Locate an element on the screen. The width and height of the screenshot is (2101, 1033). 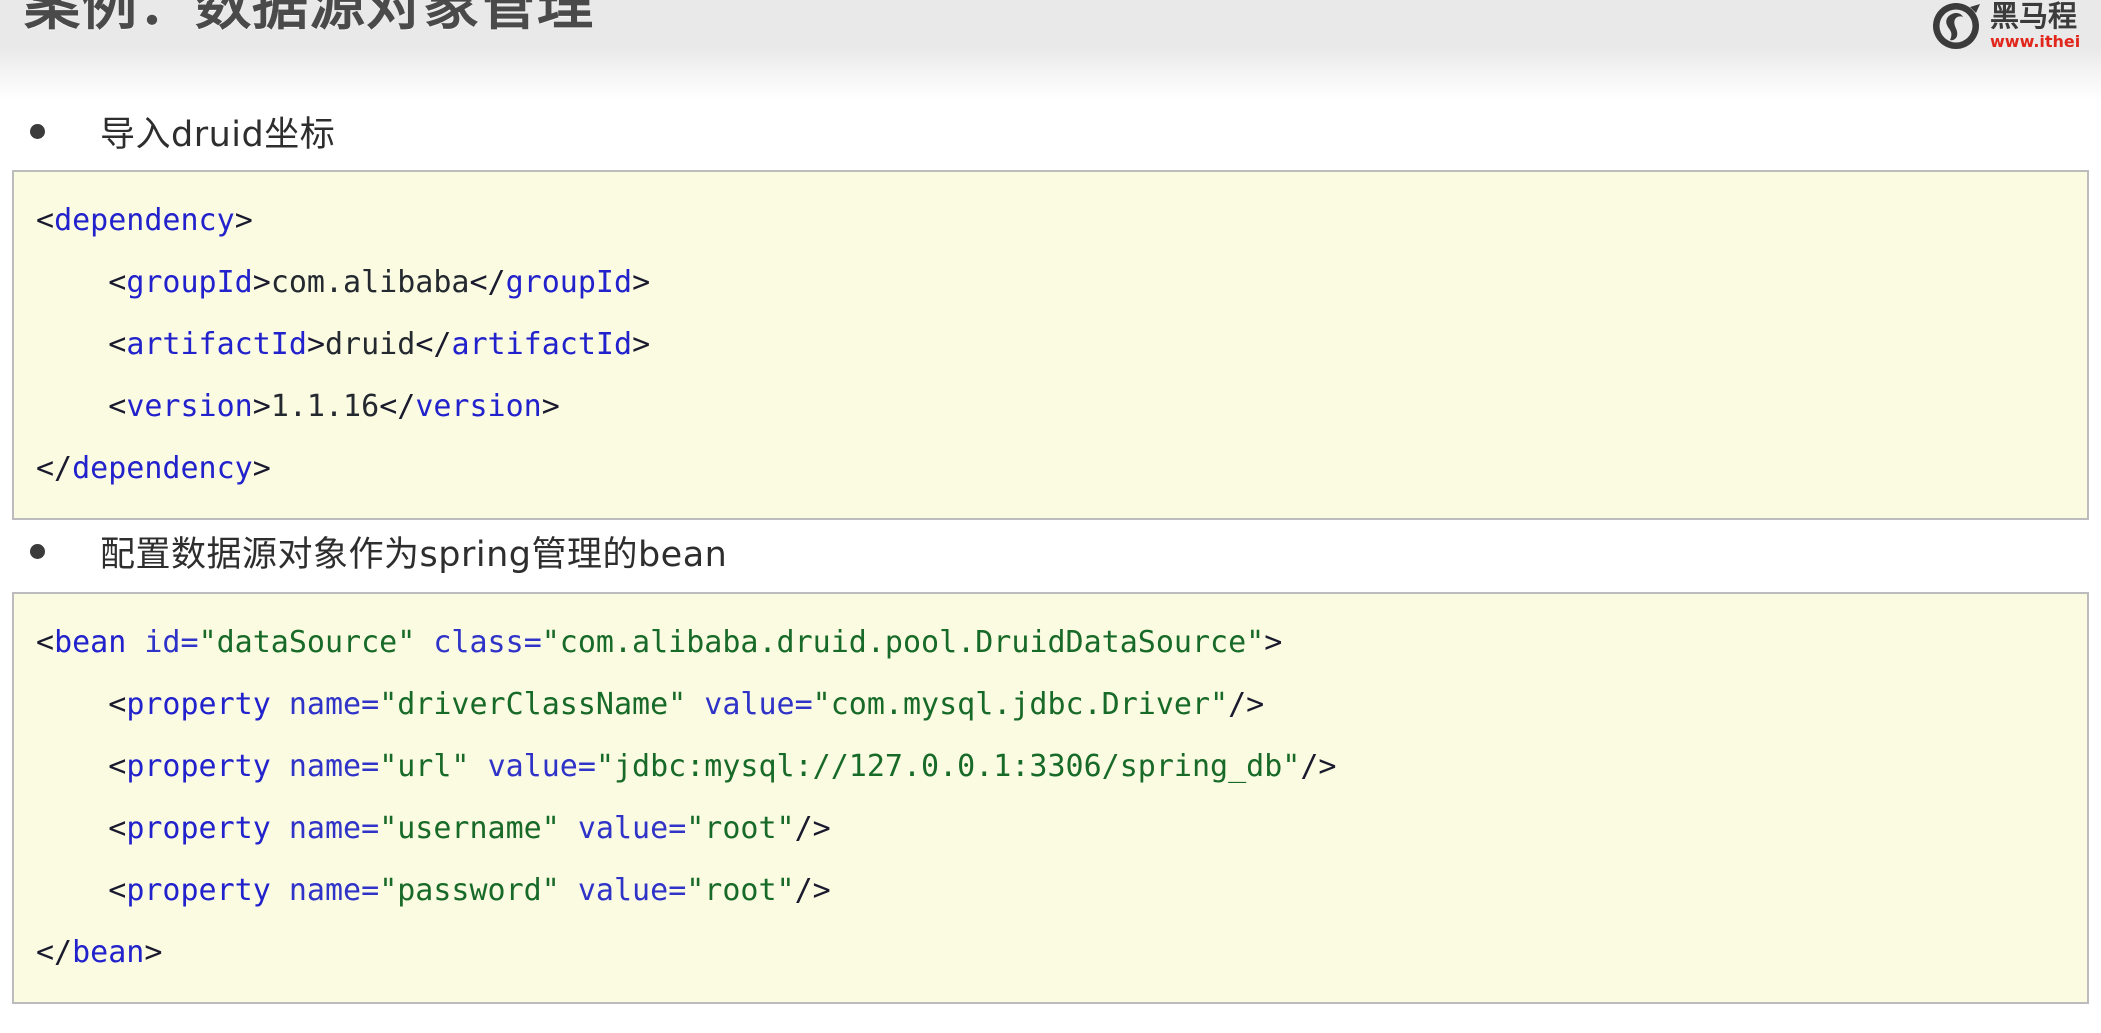
code-line: </dependency> is located at coordinates (1050, 469).